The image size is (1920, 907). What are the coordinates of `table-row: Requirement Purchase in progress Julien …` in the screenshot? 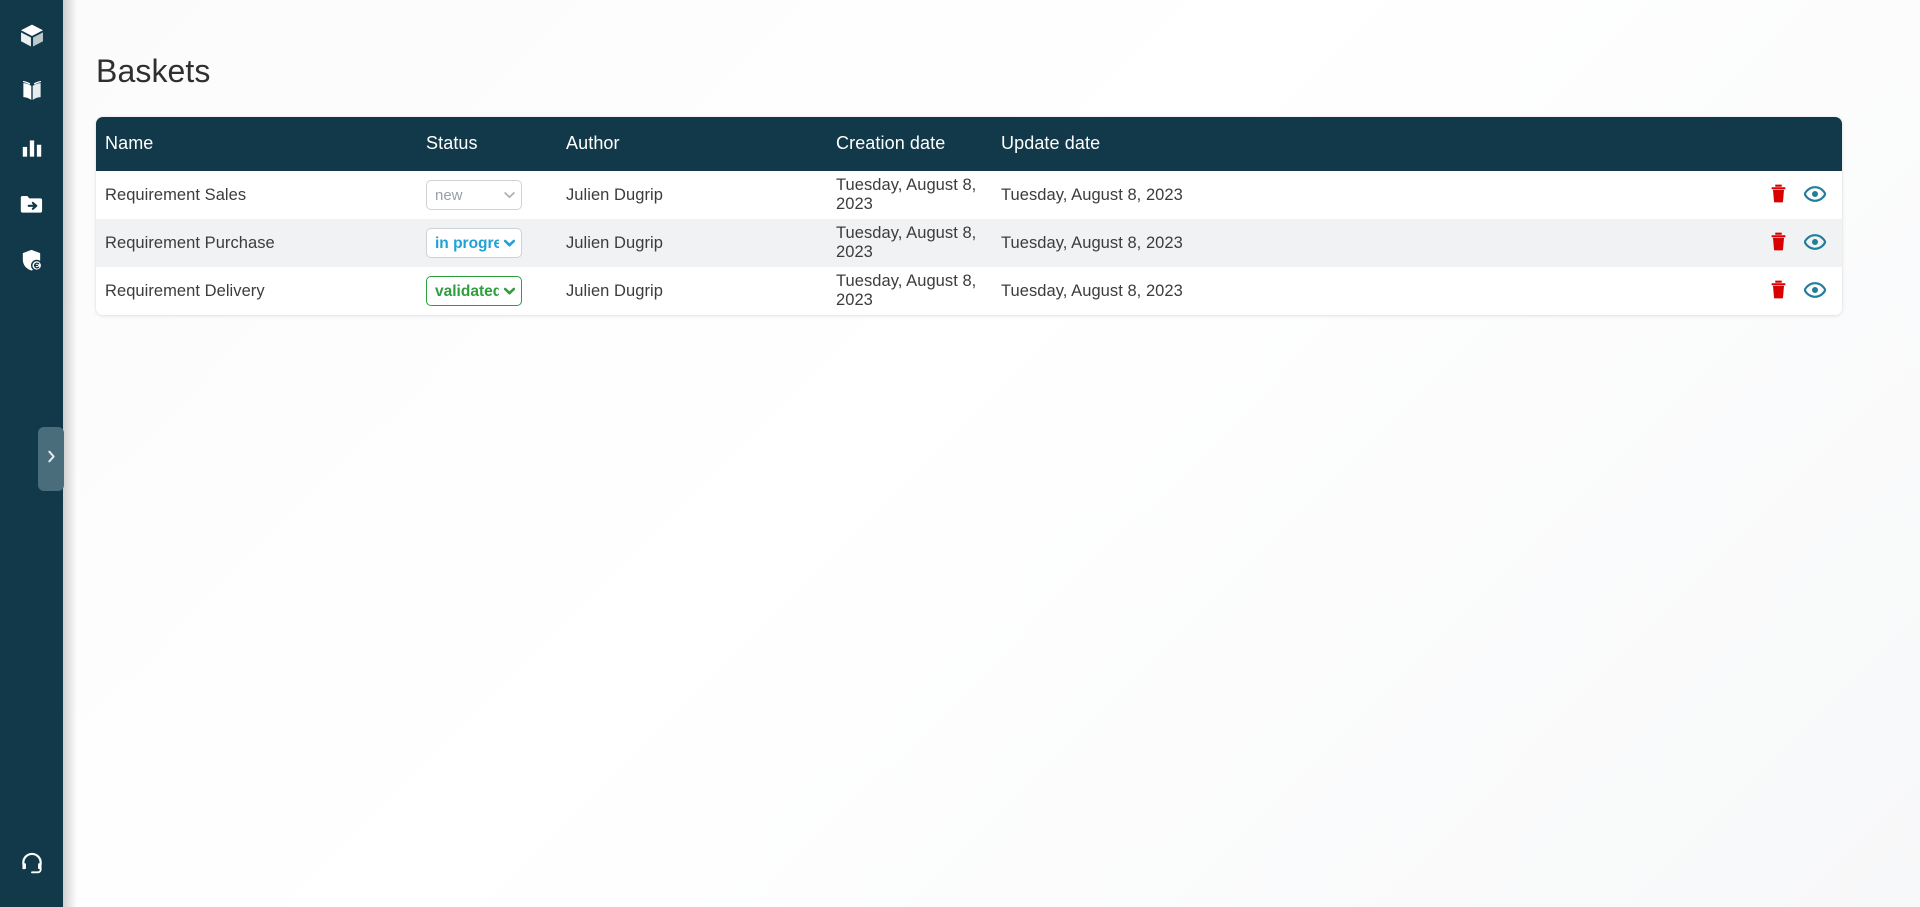 It's located at (969, 243).